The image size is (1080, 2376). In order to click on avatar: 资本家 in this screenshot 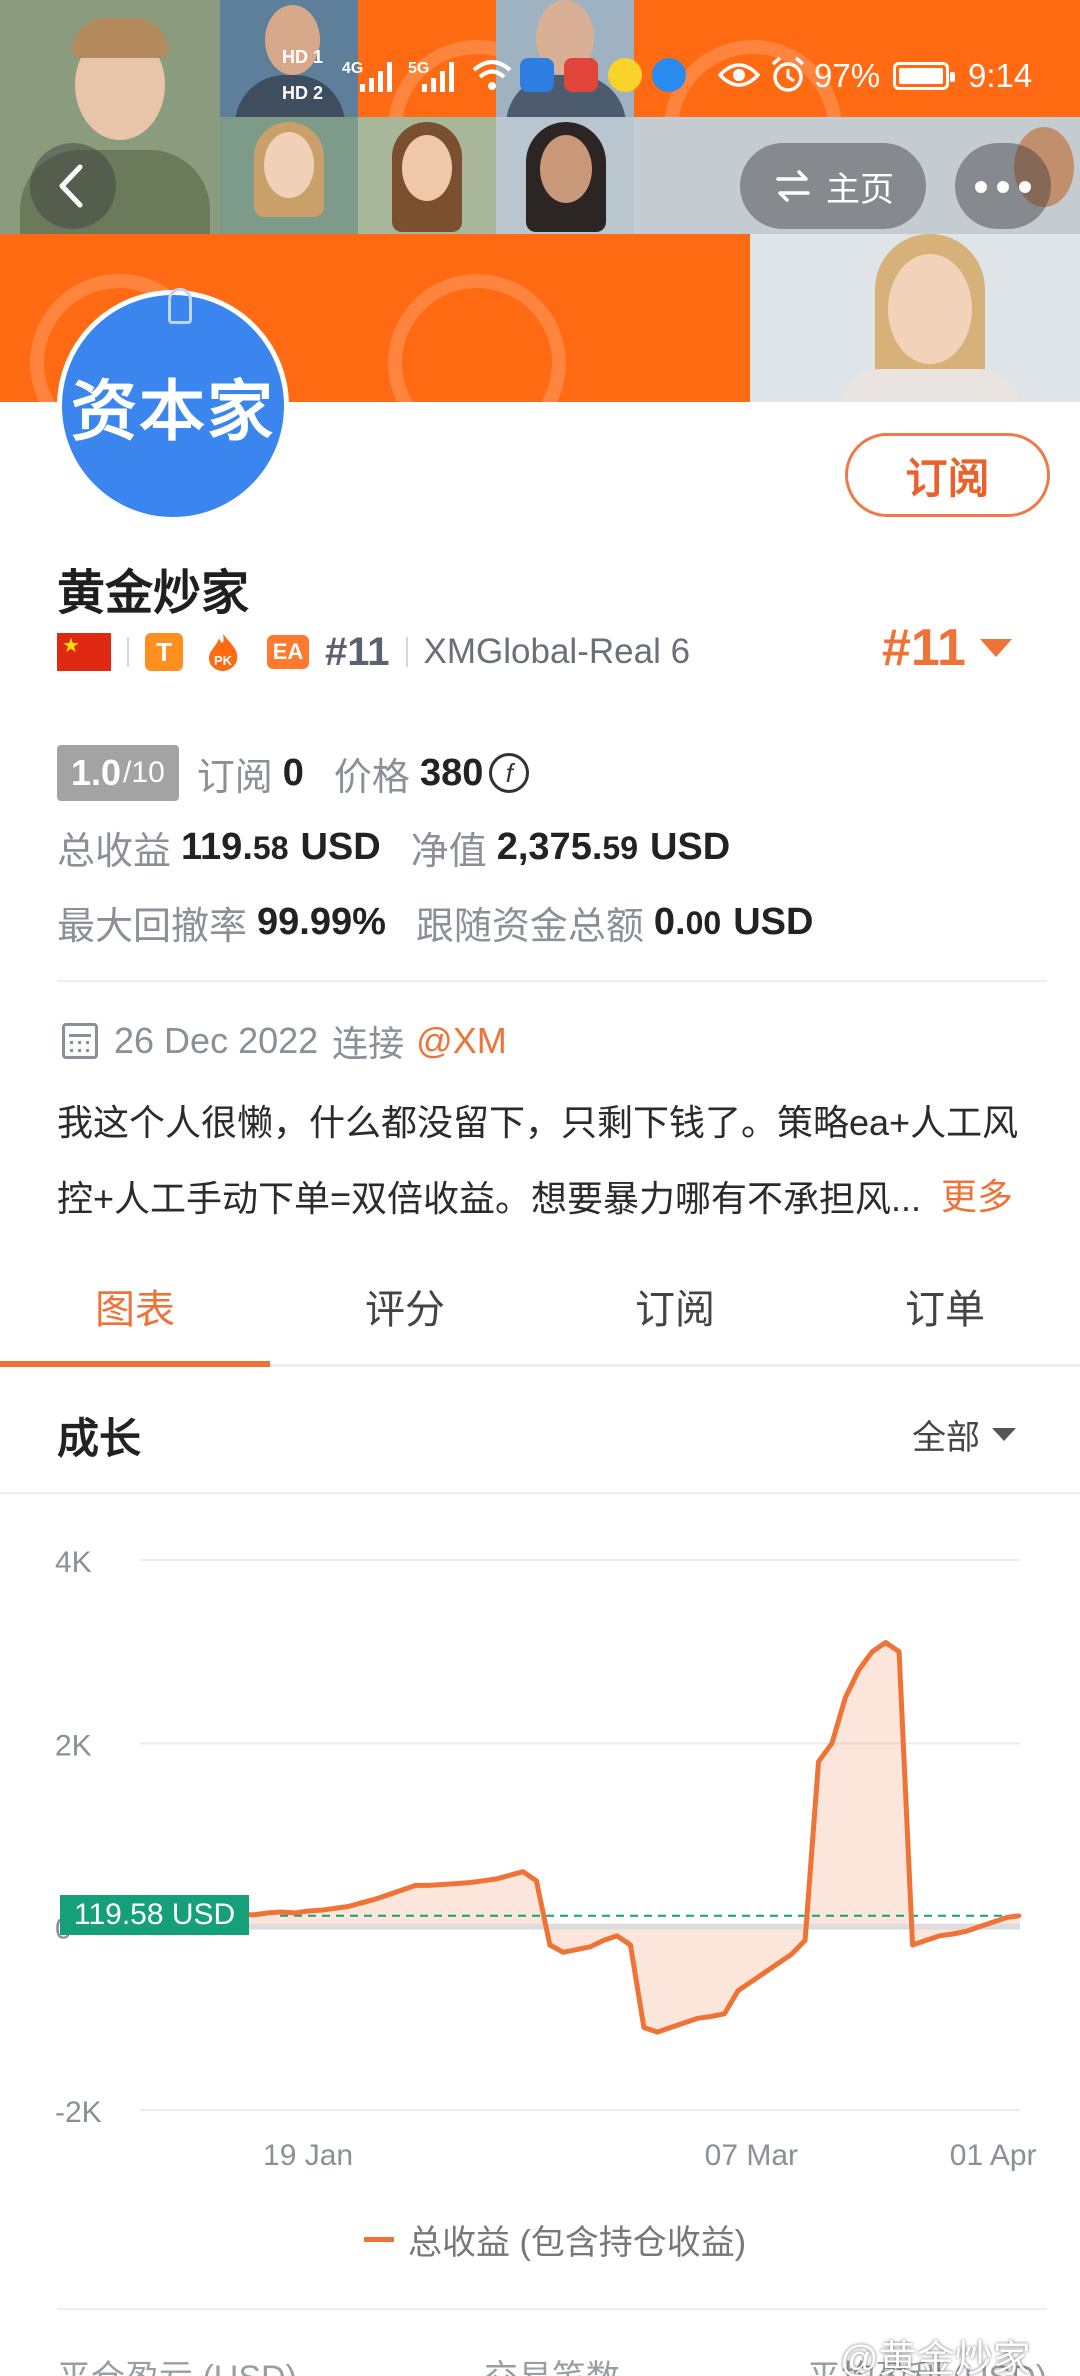, I will do `click(173, 406)`.